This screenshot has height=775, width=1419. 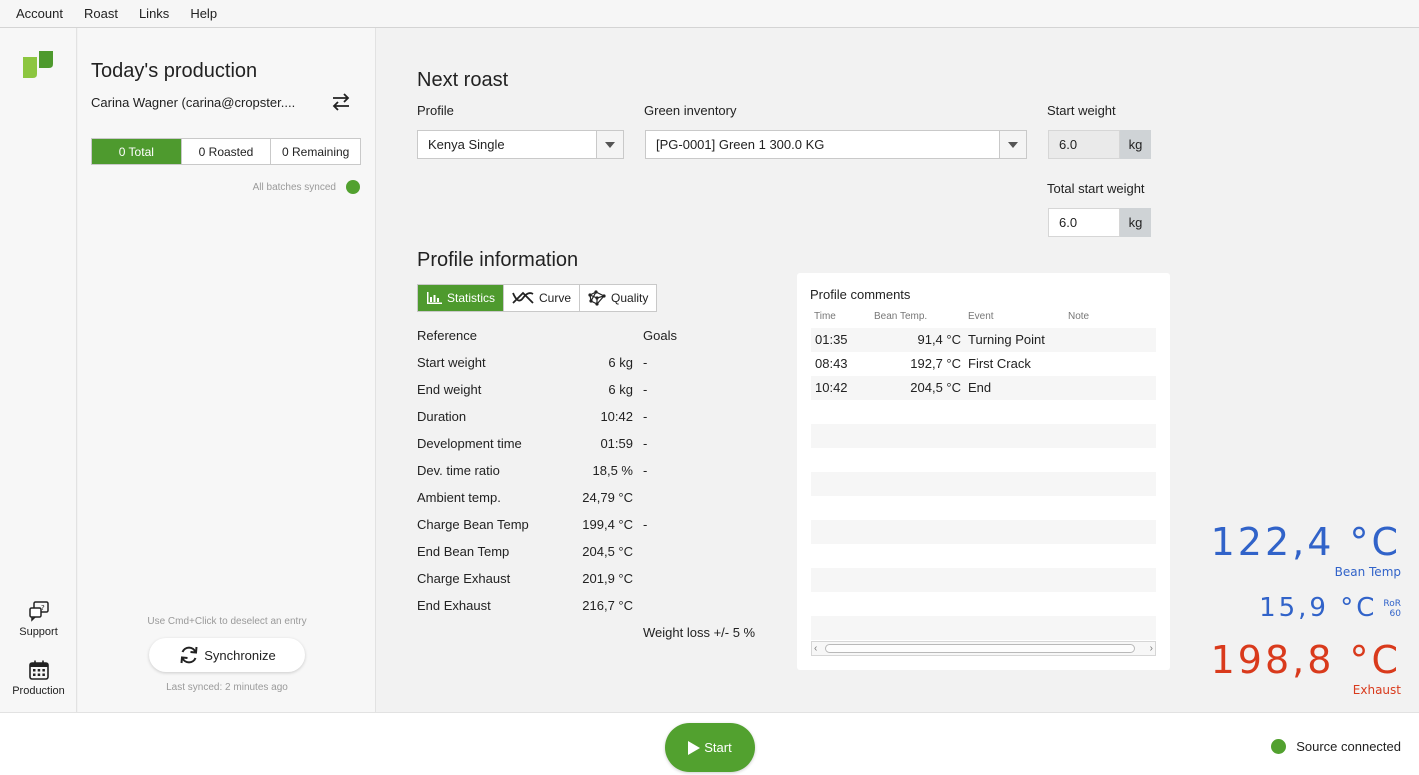 What do you see at coordinates (525, 499) in the screenshot?
I see `stats-row: Ambient temp. 24,79 °C` at bounding box center [525, 499].